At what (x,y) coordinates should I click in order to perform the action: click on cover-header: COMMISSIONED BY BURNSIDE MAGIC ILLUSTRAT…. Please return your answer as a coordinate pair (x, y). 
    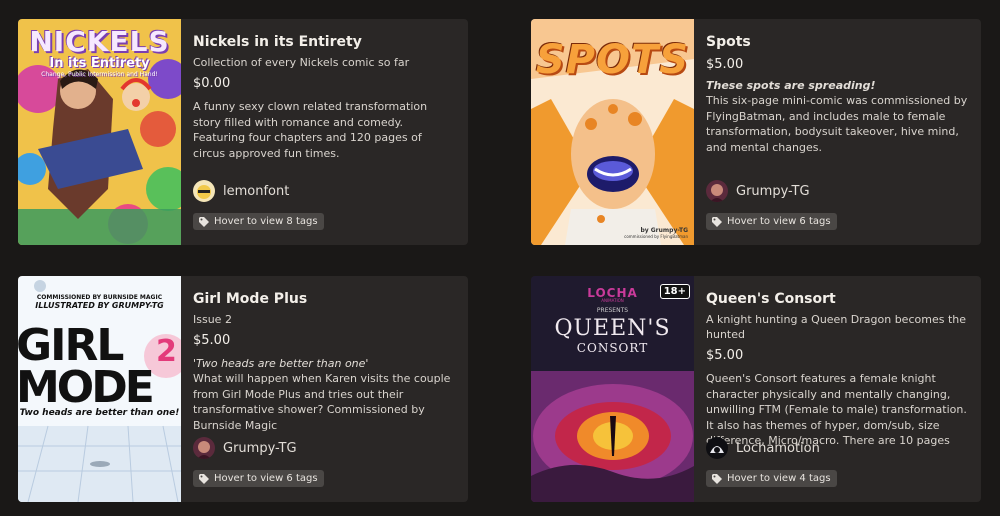
    Looking at the image, I should click on (99, 302).